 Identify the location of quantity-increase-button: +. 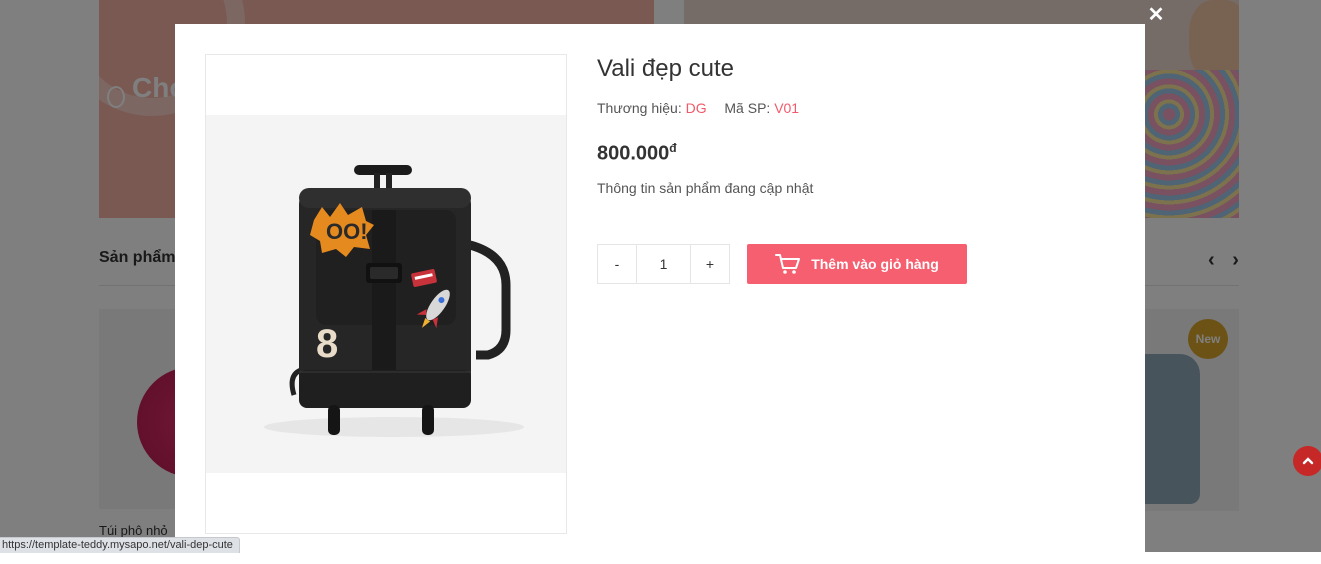
(710, 264).